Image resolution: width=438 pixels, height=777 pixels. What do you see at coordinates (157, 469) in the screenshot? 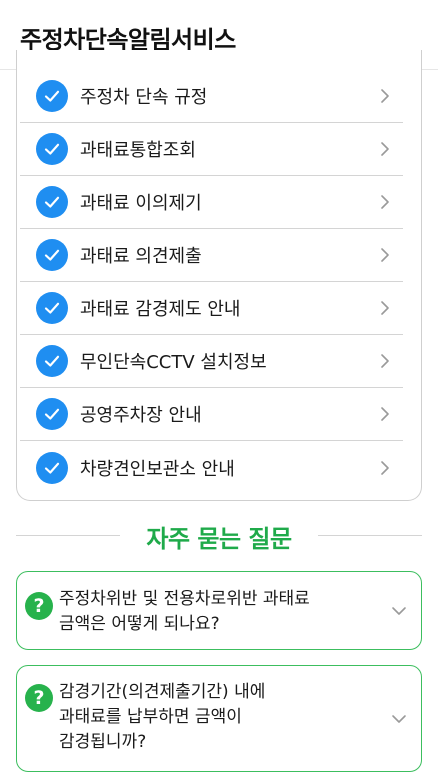
I see `menu-item-label: 차량견인보관소 안내` at bounding box center [157, 469].